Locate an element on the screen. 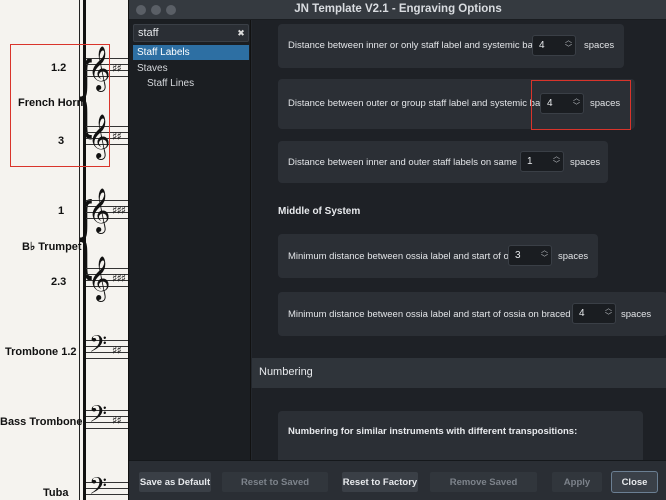 The image size is (666, 500). section-heading-middle-of-system: Middle of System is located at coordinates (319, 211).